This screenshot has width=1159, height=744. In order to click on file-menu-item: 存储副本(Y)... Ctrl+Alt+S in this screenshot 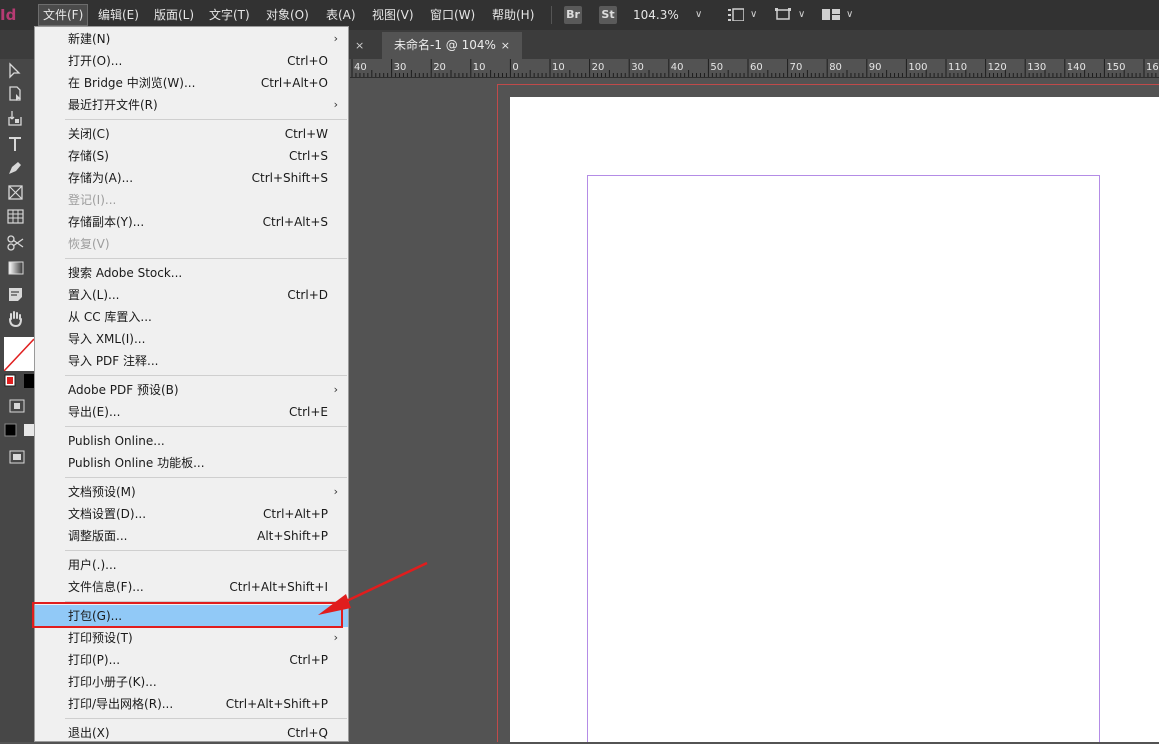, I will do `click(191, 222)`.